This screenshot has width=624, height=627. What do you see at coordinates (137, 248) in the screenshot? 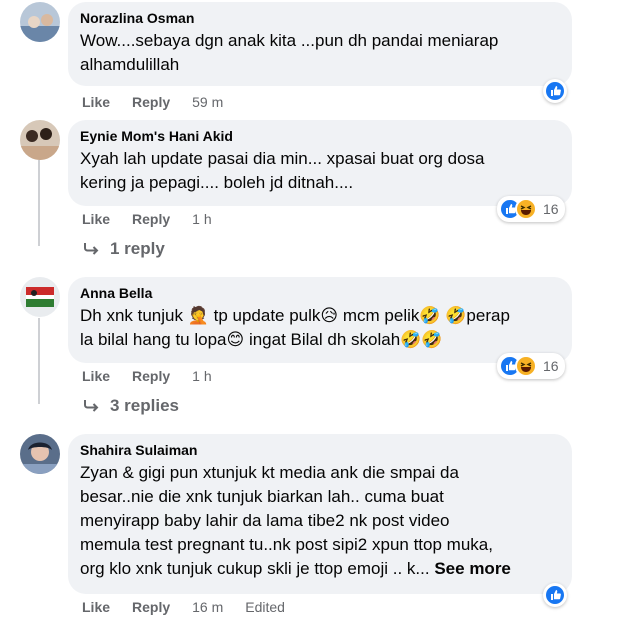
I see `replies-label: 1 reply` at bounding box center [137, 248].